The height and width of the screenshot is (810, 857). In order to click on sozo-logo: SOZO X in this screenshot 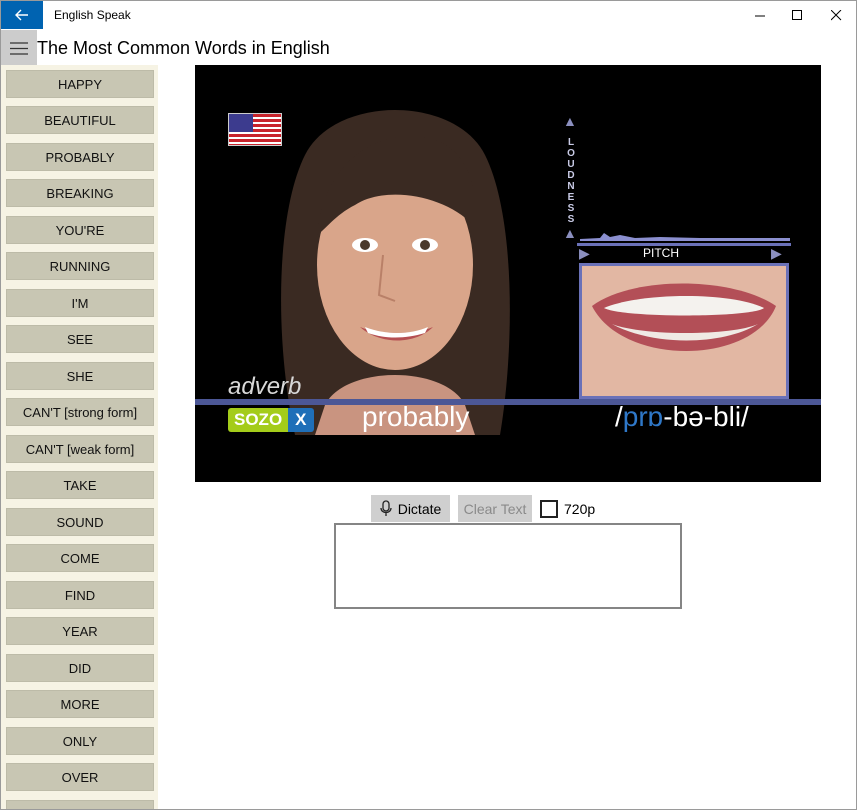, I will do `click(271, 420)`.